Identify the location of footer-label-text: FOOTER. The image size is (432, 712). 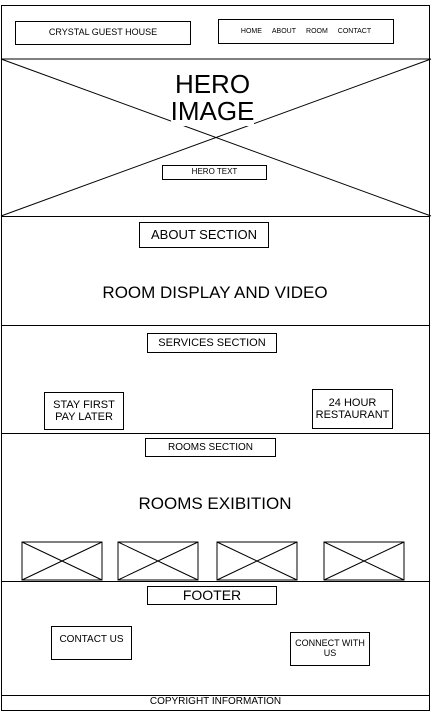
(212, 594).